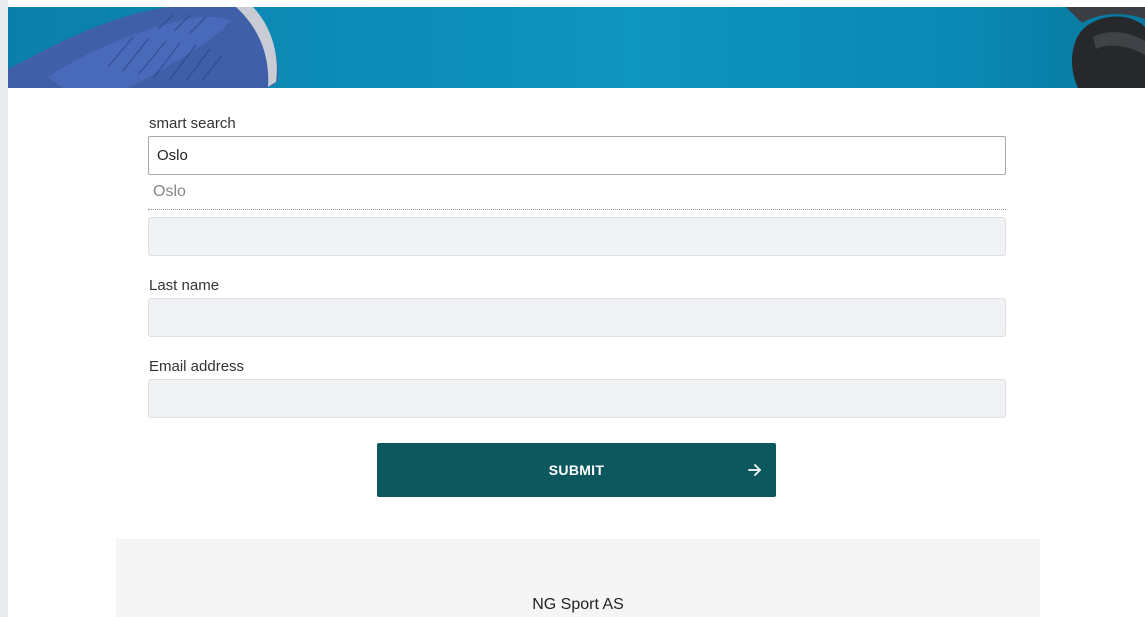 The image size is (1145, 617). Describe the element at coordinates (578, 604) in the screenshot. I see `footer-company-name: NG Sport AS` at that location.